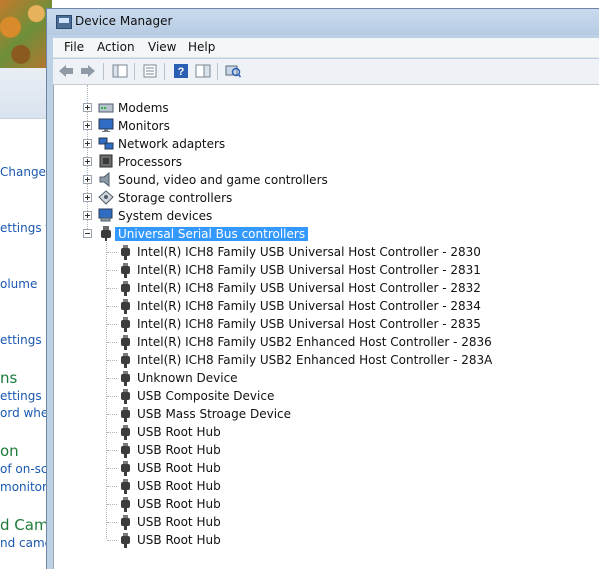 Image resolution: width=599 pixels, height=569 pixels. I want to click on system-devices-icon, so click(105, 215).